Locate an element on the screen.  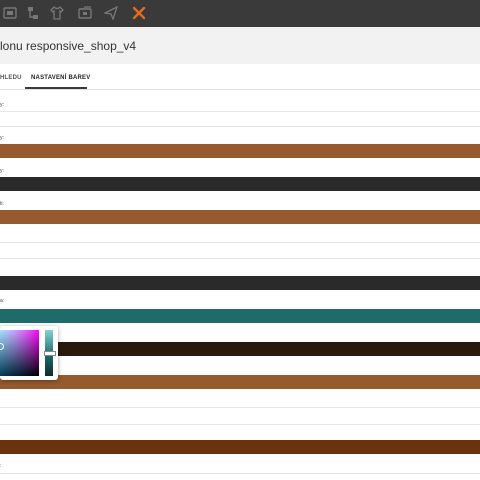
saturation-value-area is located at coordinates (19, 353).